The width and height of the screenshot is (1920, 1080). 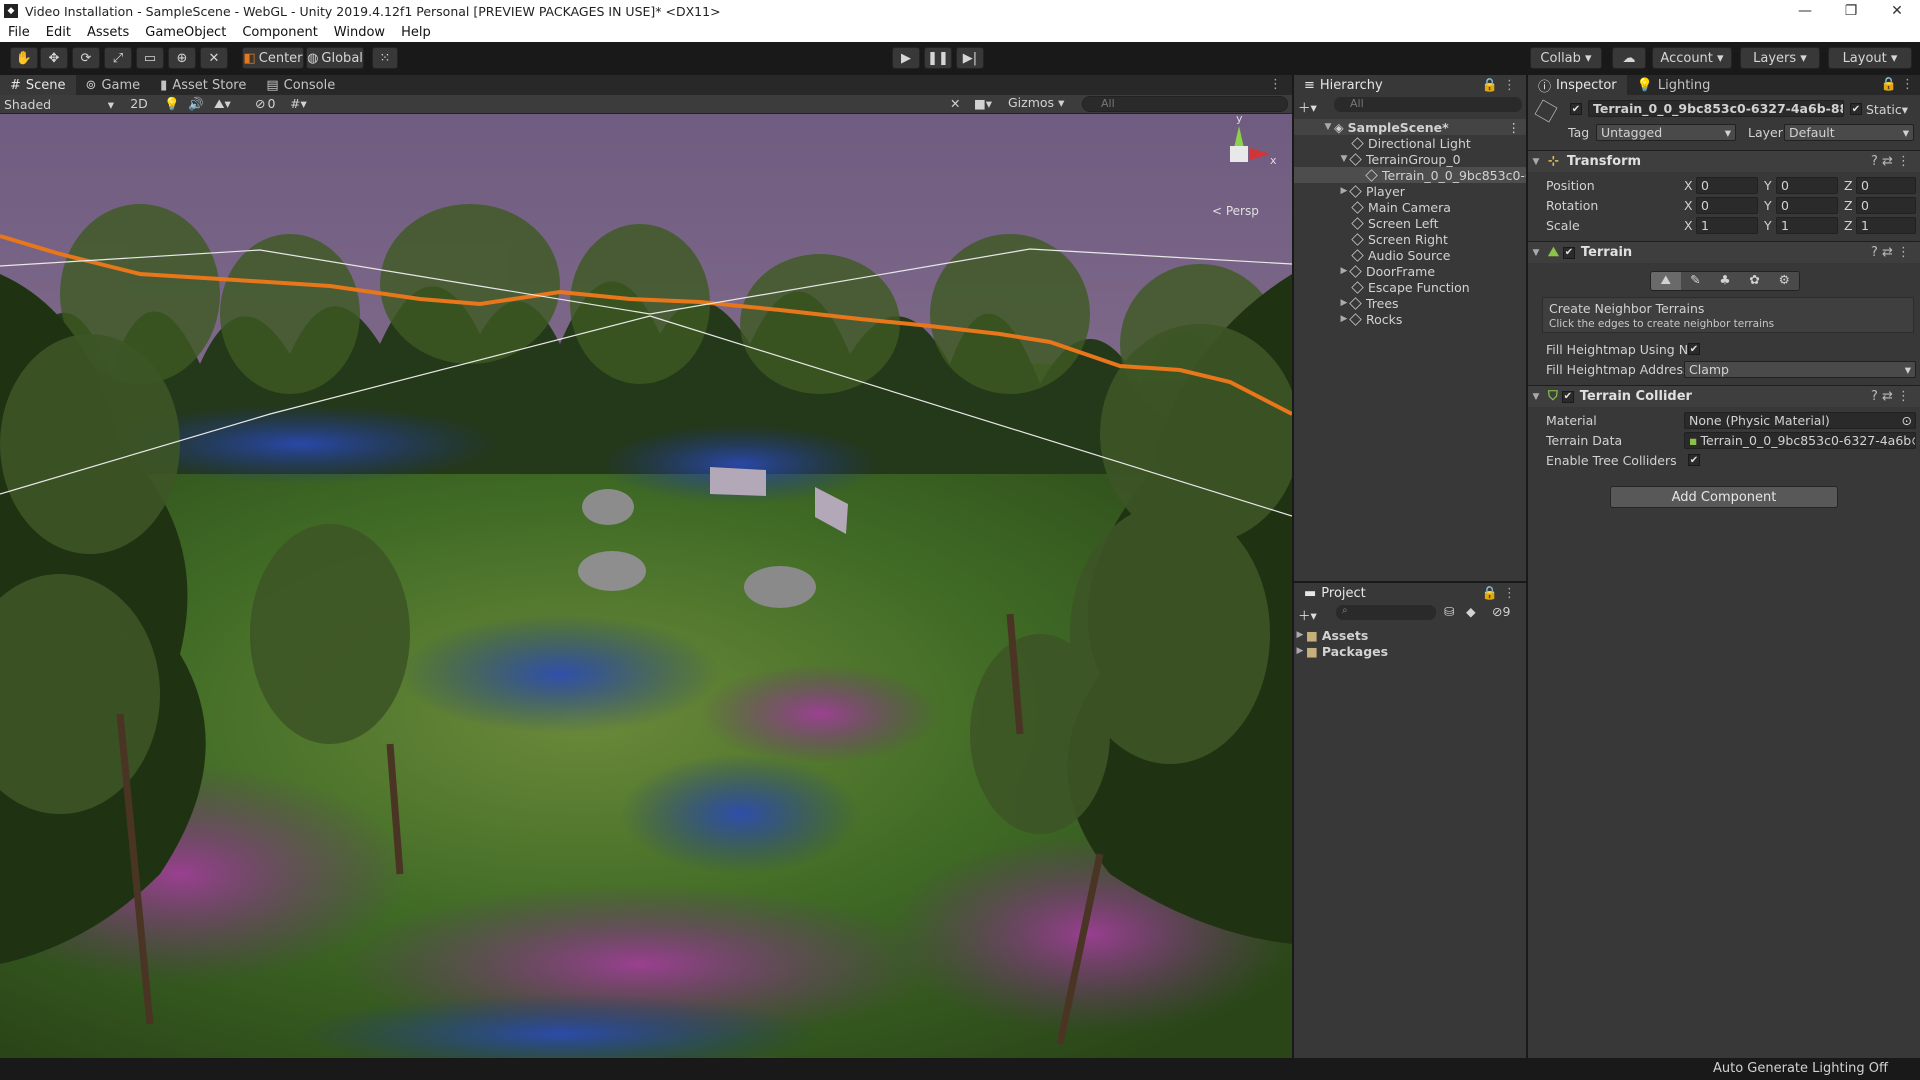 I want to click on persp-label: < Persp, so click(x=1235, y=211).